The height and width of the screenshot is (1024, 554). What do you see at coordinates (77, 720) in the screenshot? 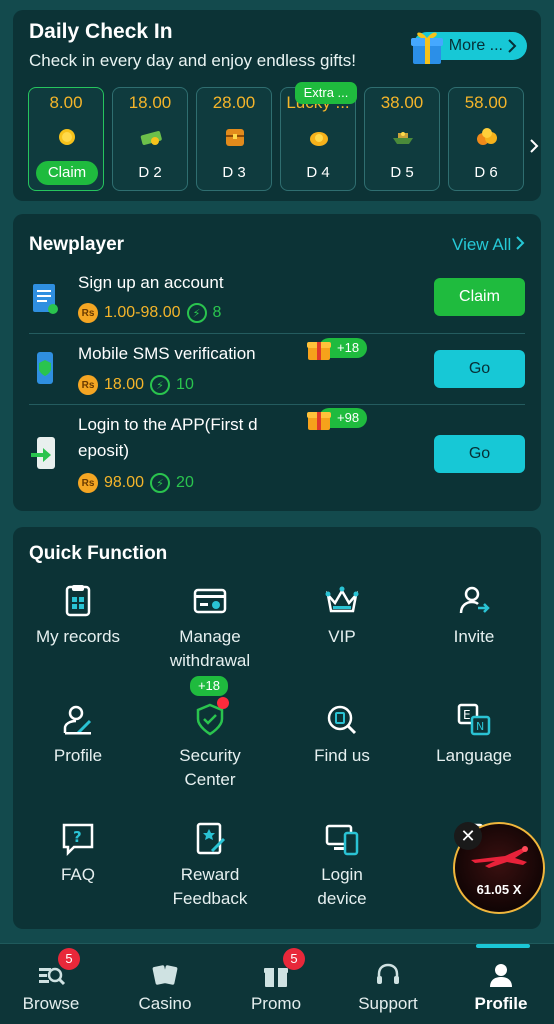
I see `profile-edit-icon` at bounding box center [77, 720].